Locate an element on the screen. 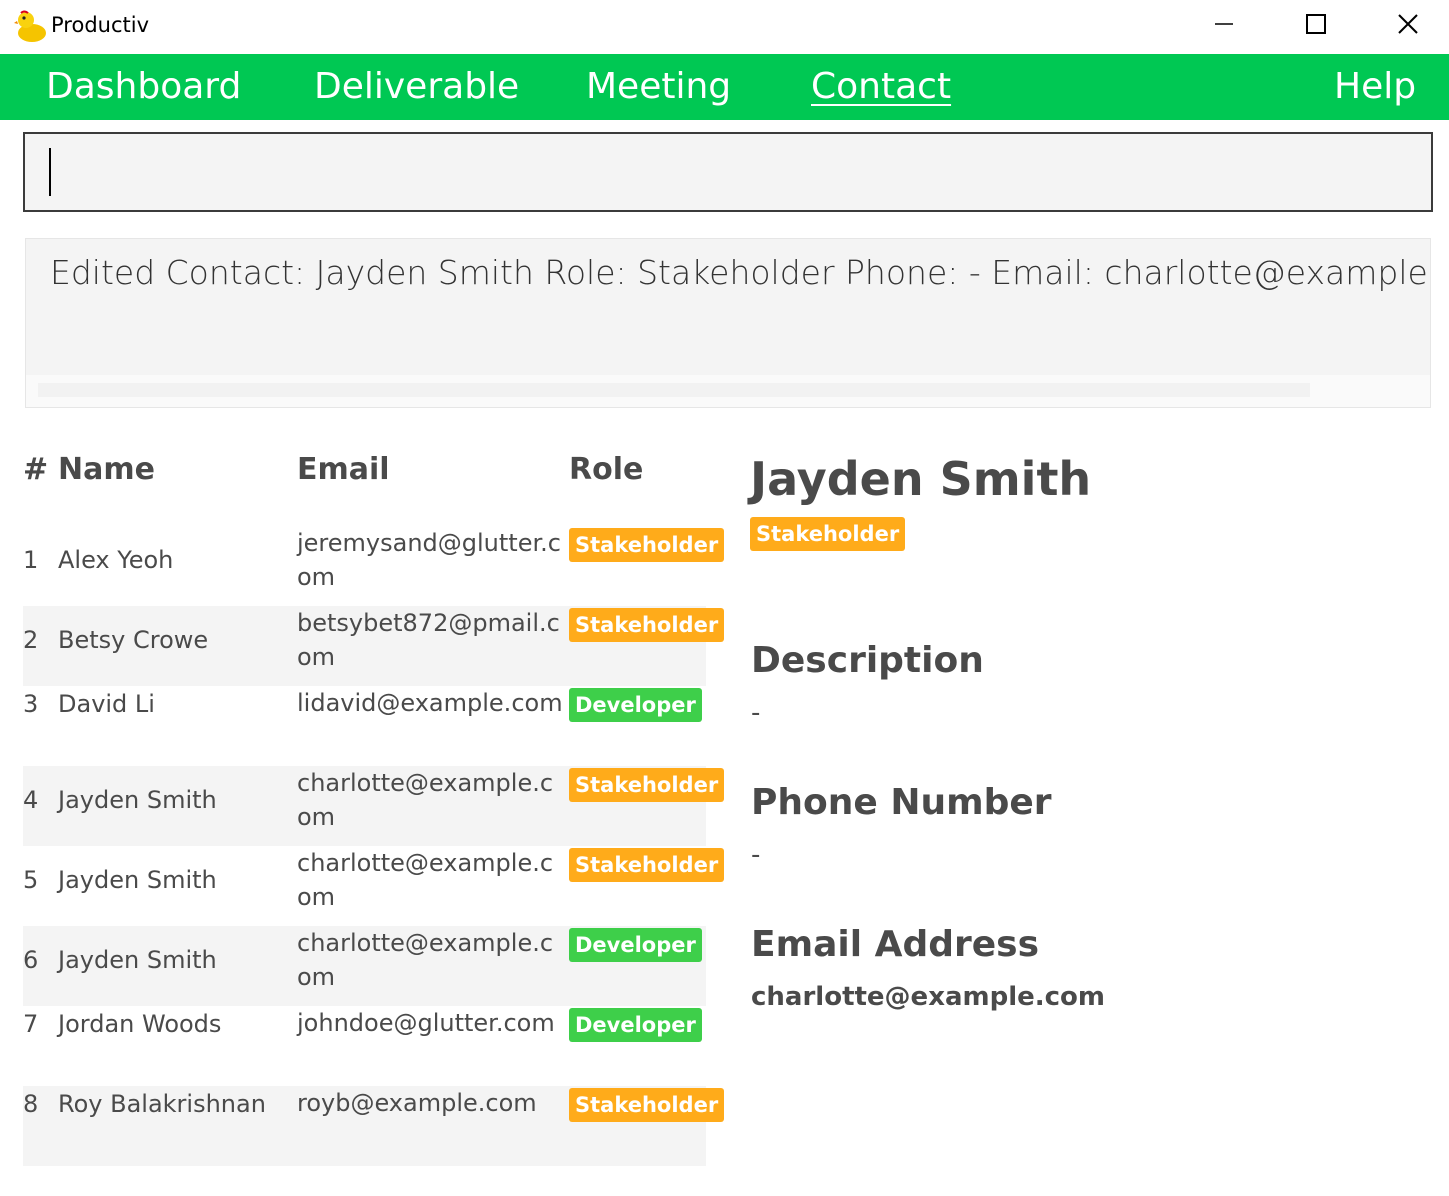 The image size is (1449, 1196). contact-name: Jayden Smith is located at coordinates (921, 479).